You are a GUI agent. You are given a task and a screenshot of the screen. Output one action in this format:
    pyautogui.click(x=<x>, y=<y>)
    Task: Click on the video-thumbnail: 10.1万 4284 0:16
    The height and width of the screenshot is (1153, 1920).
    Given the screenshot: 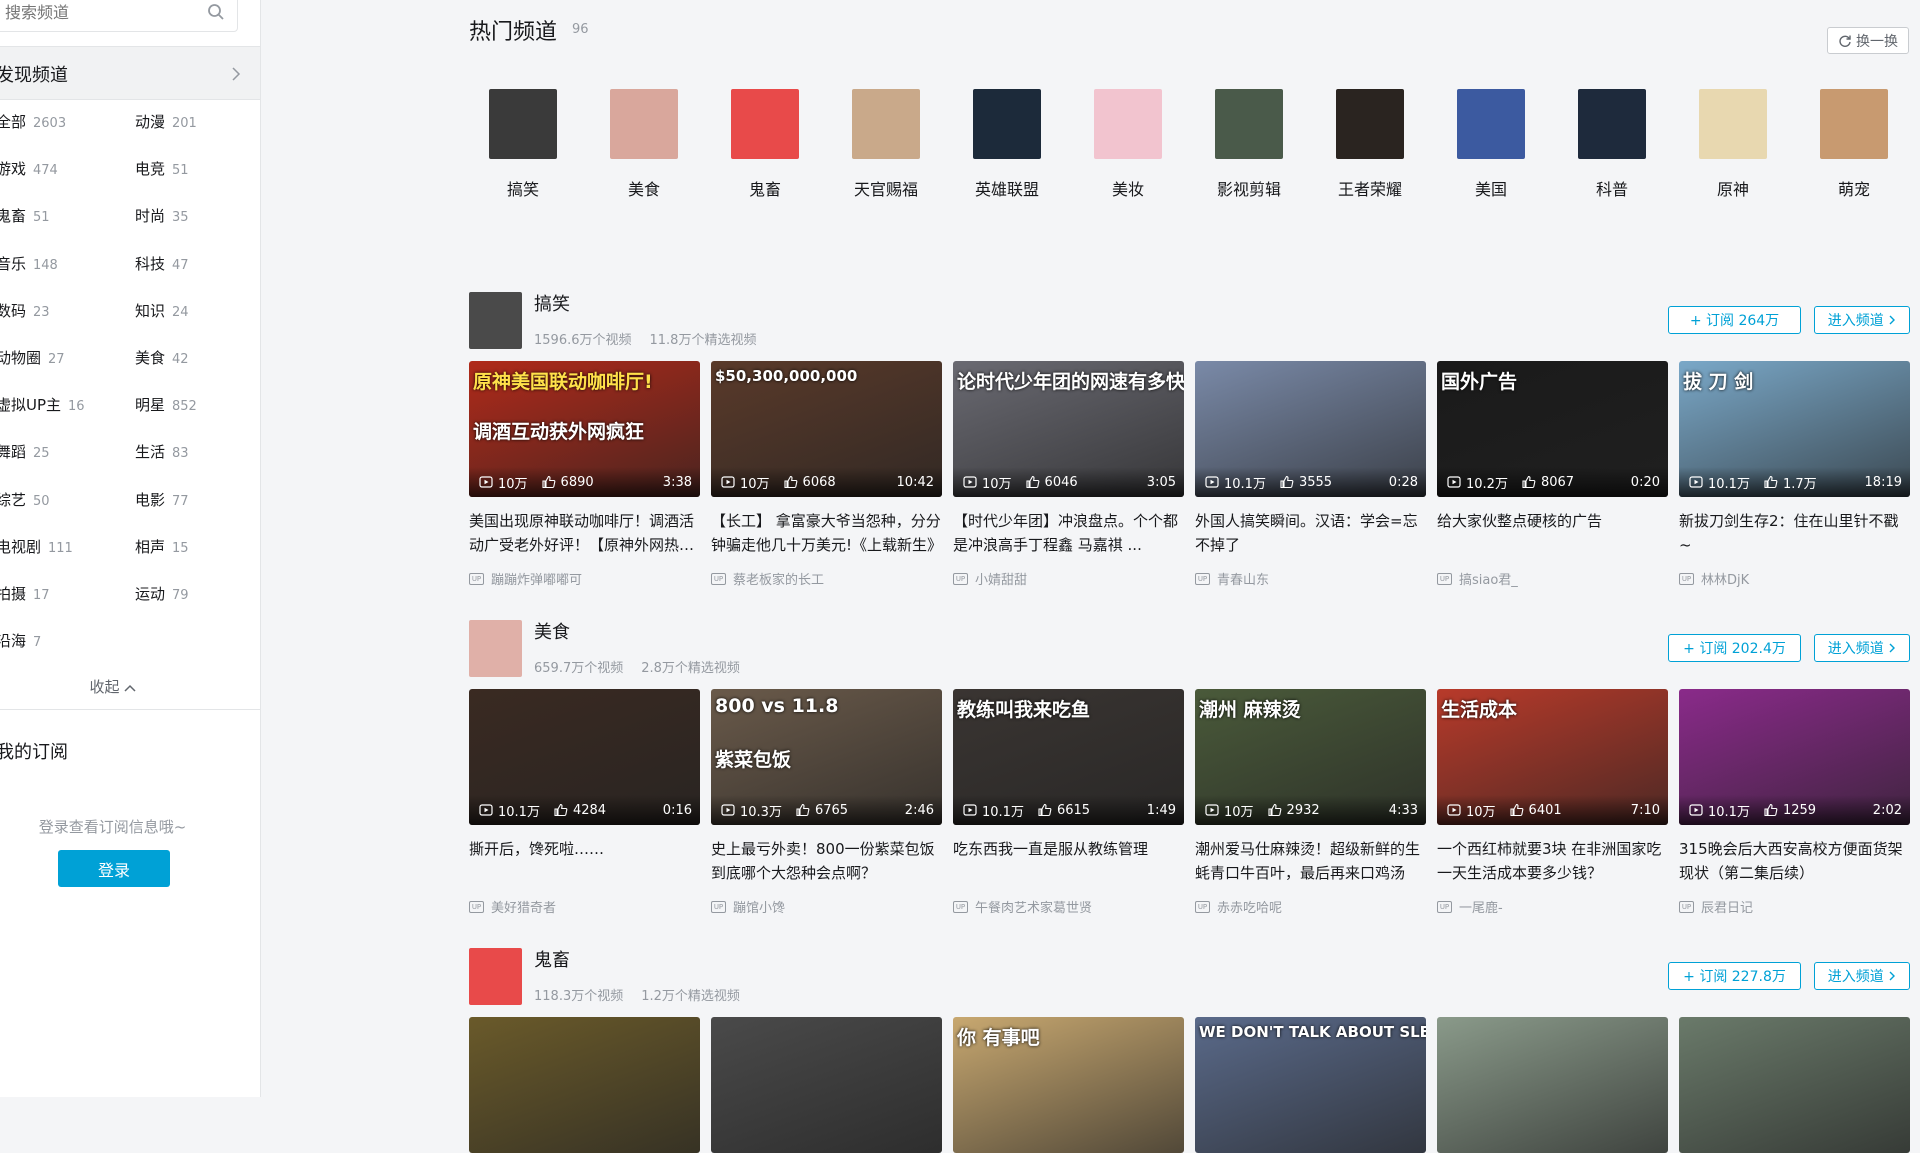 What is the action you would take?
    pyautogui.click(x=584, y=757)
    